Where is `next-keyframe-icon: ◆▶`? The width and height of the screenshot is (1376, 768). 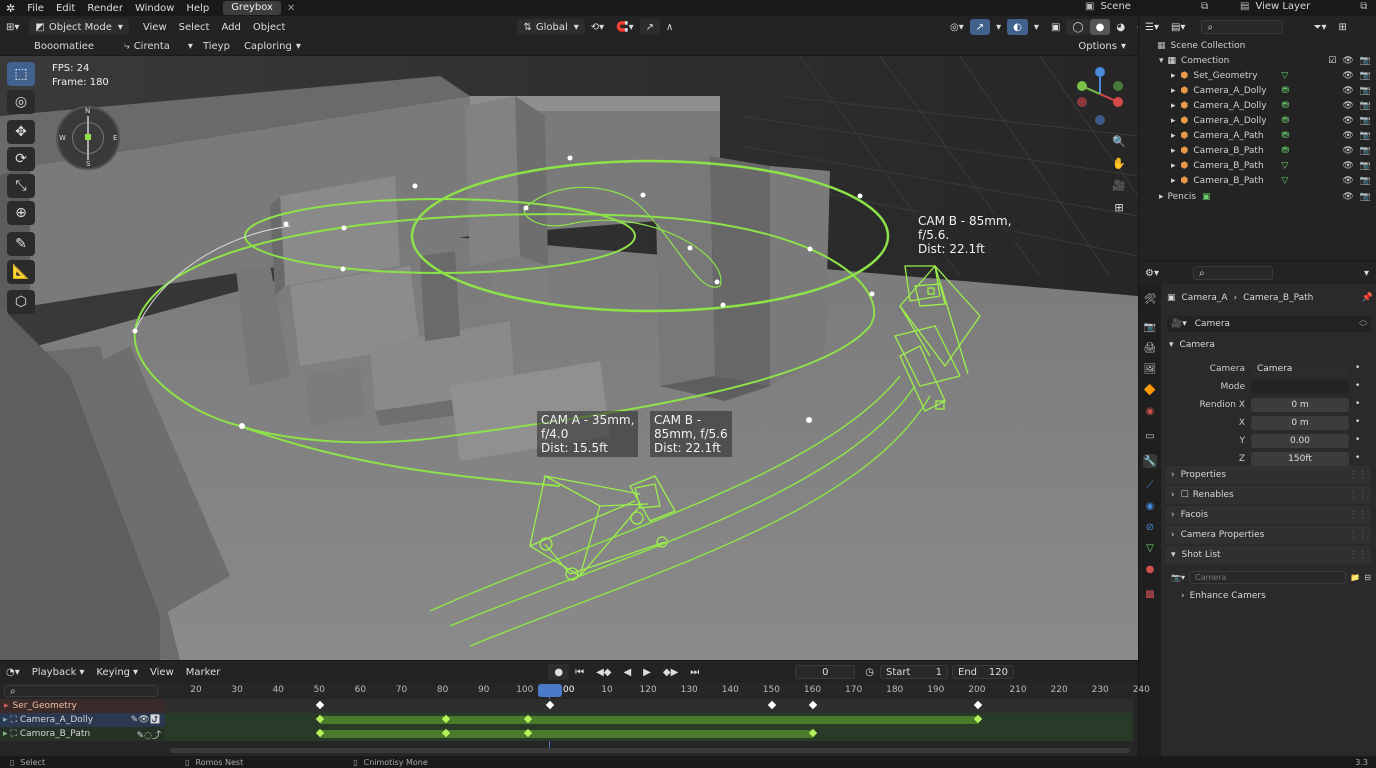 next-keyframe-icon: ◆▶ is located at coordinates (670, 672).